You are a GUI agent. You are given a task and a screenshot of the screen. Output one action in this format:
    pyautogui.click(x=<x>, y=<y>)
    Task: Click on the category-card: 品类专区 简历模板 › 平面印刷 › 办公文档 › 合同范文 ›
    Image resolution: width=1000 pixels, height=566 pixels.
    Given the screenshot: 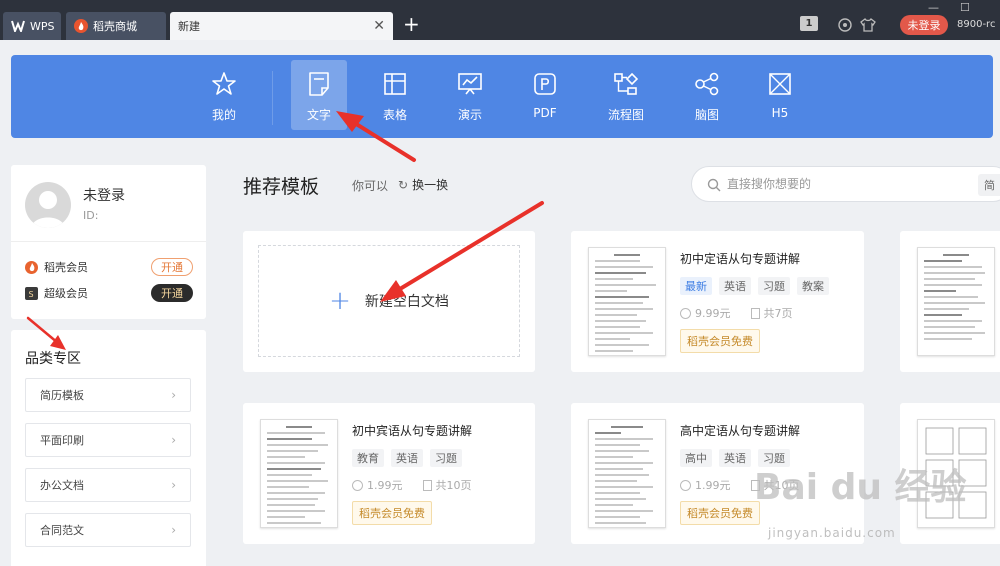 What is the action you would take?
    pyautogui.click(x=108, y=448)
    